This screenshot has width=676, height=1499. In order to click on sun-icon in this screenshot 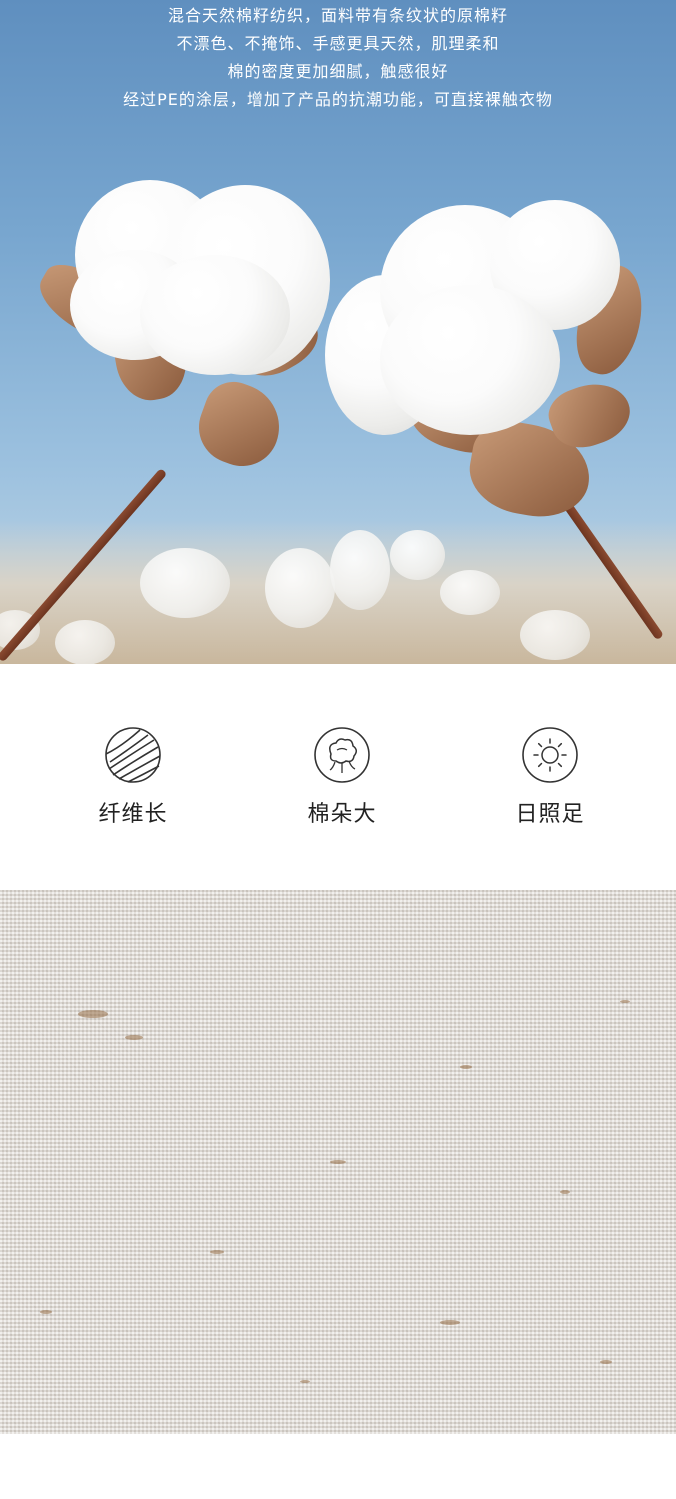, I will do `click(550, 755)`.